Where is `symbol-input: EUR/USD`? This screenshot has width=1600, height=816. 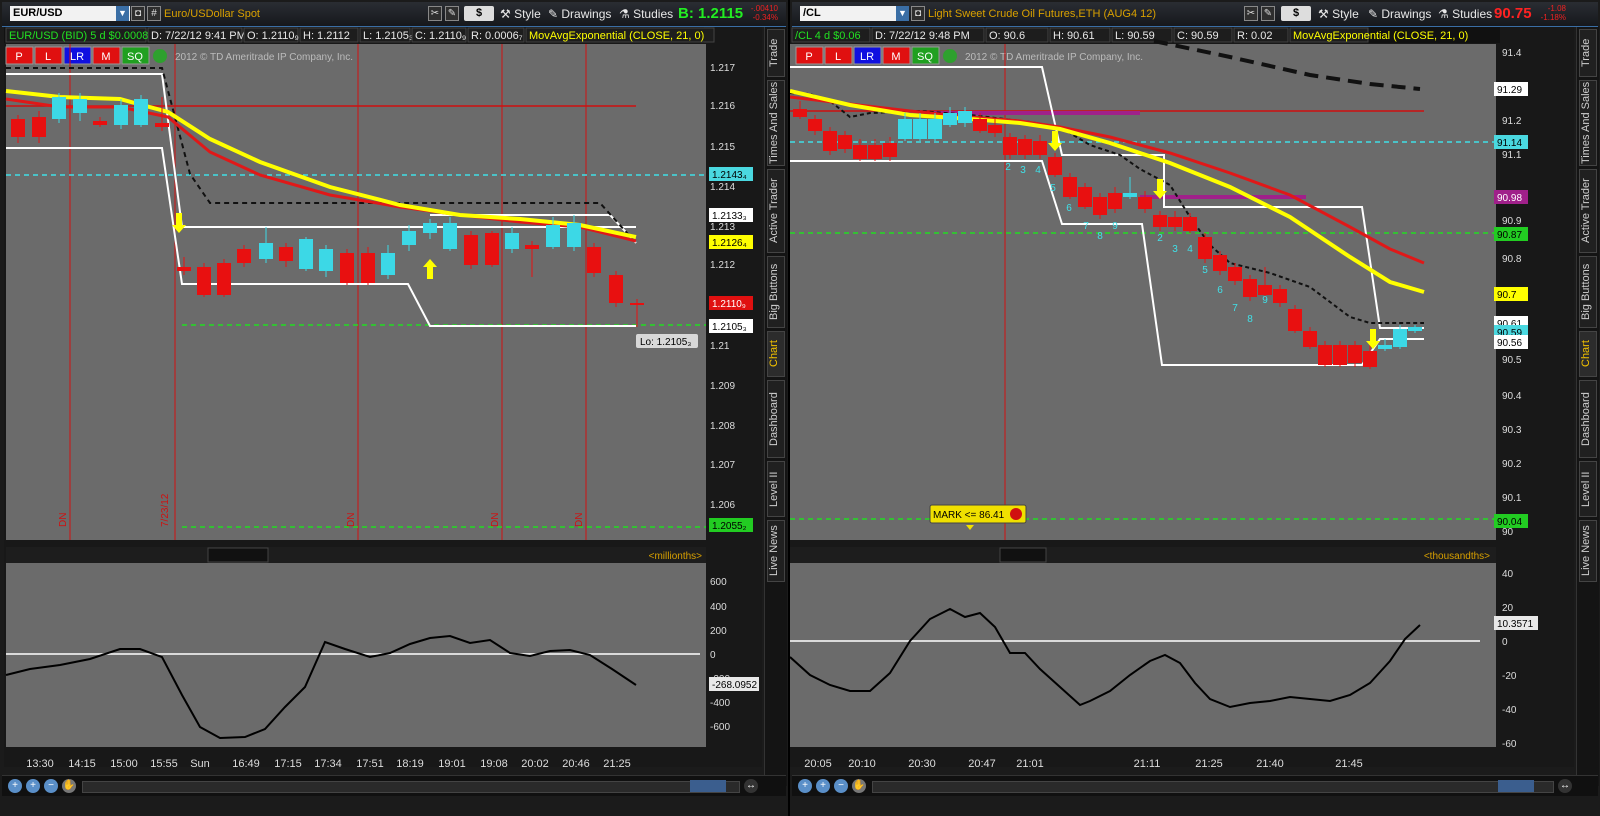
symbol-input: EUR/USD is located at coordinates (70, 13).